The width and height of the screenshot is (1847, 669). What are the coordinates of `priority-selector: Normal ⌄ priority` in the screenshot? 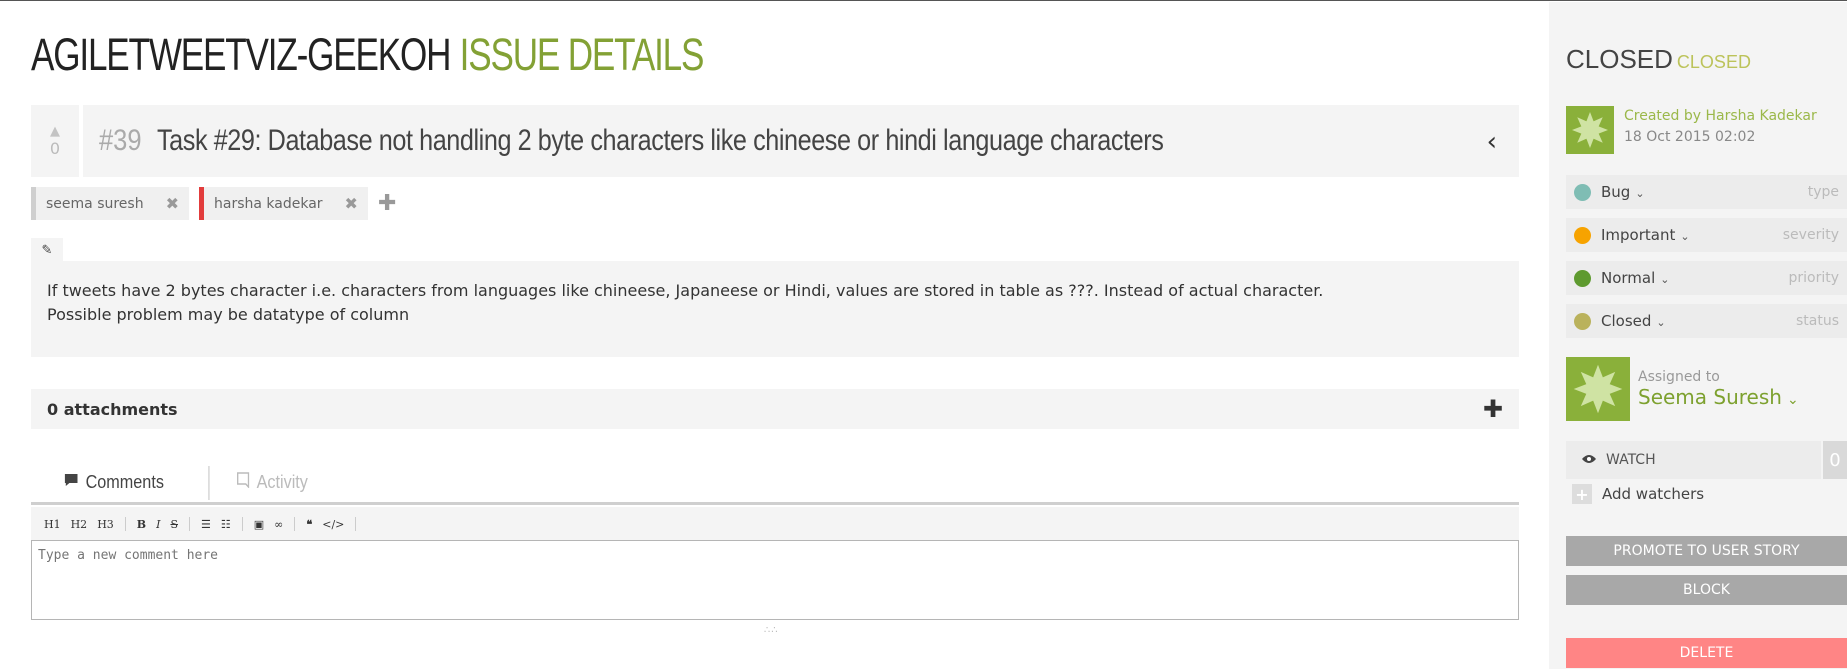 It's located at (1706, 278).